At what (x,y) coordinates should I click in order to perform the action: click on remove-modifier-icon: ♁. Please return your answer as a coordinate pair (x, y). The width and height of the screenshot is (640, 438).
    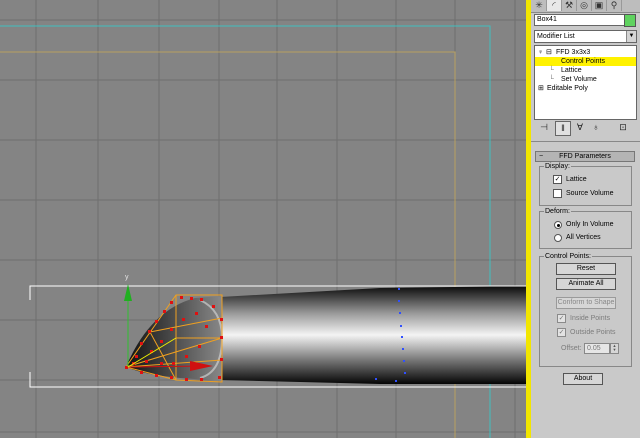
    Looking at the image, I should click on (596, 127).